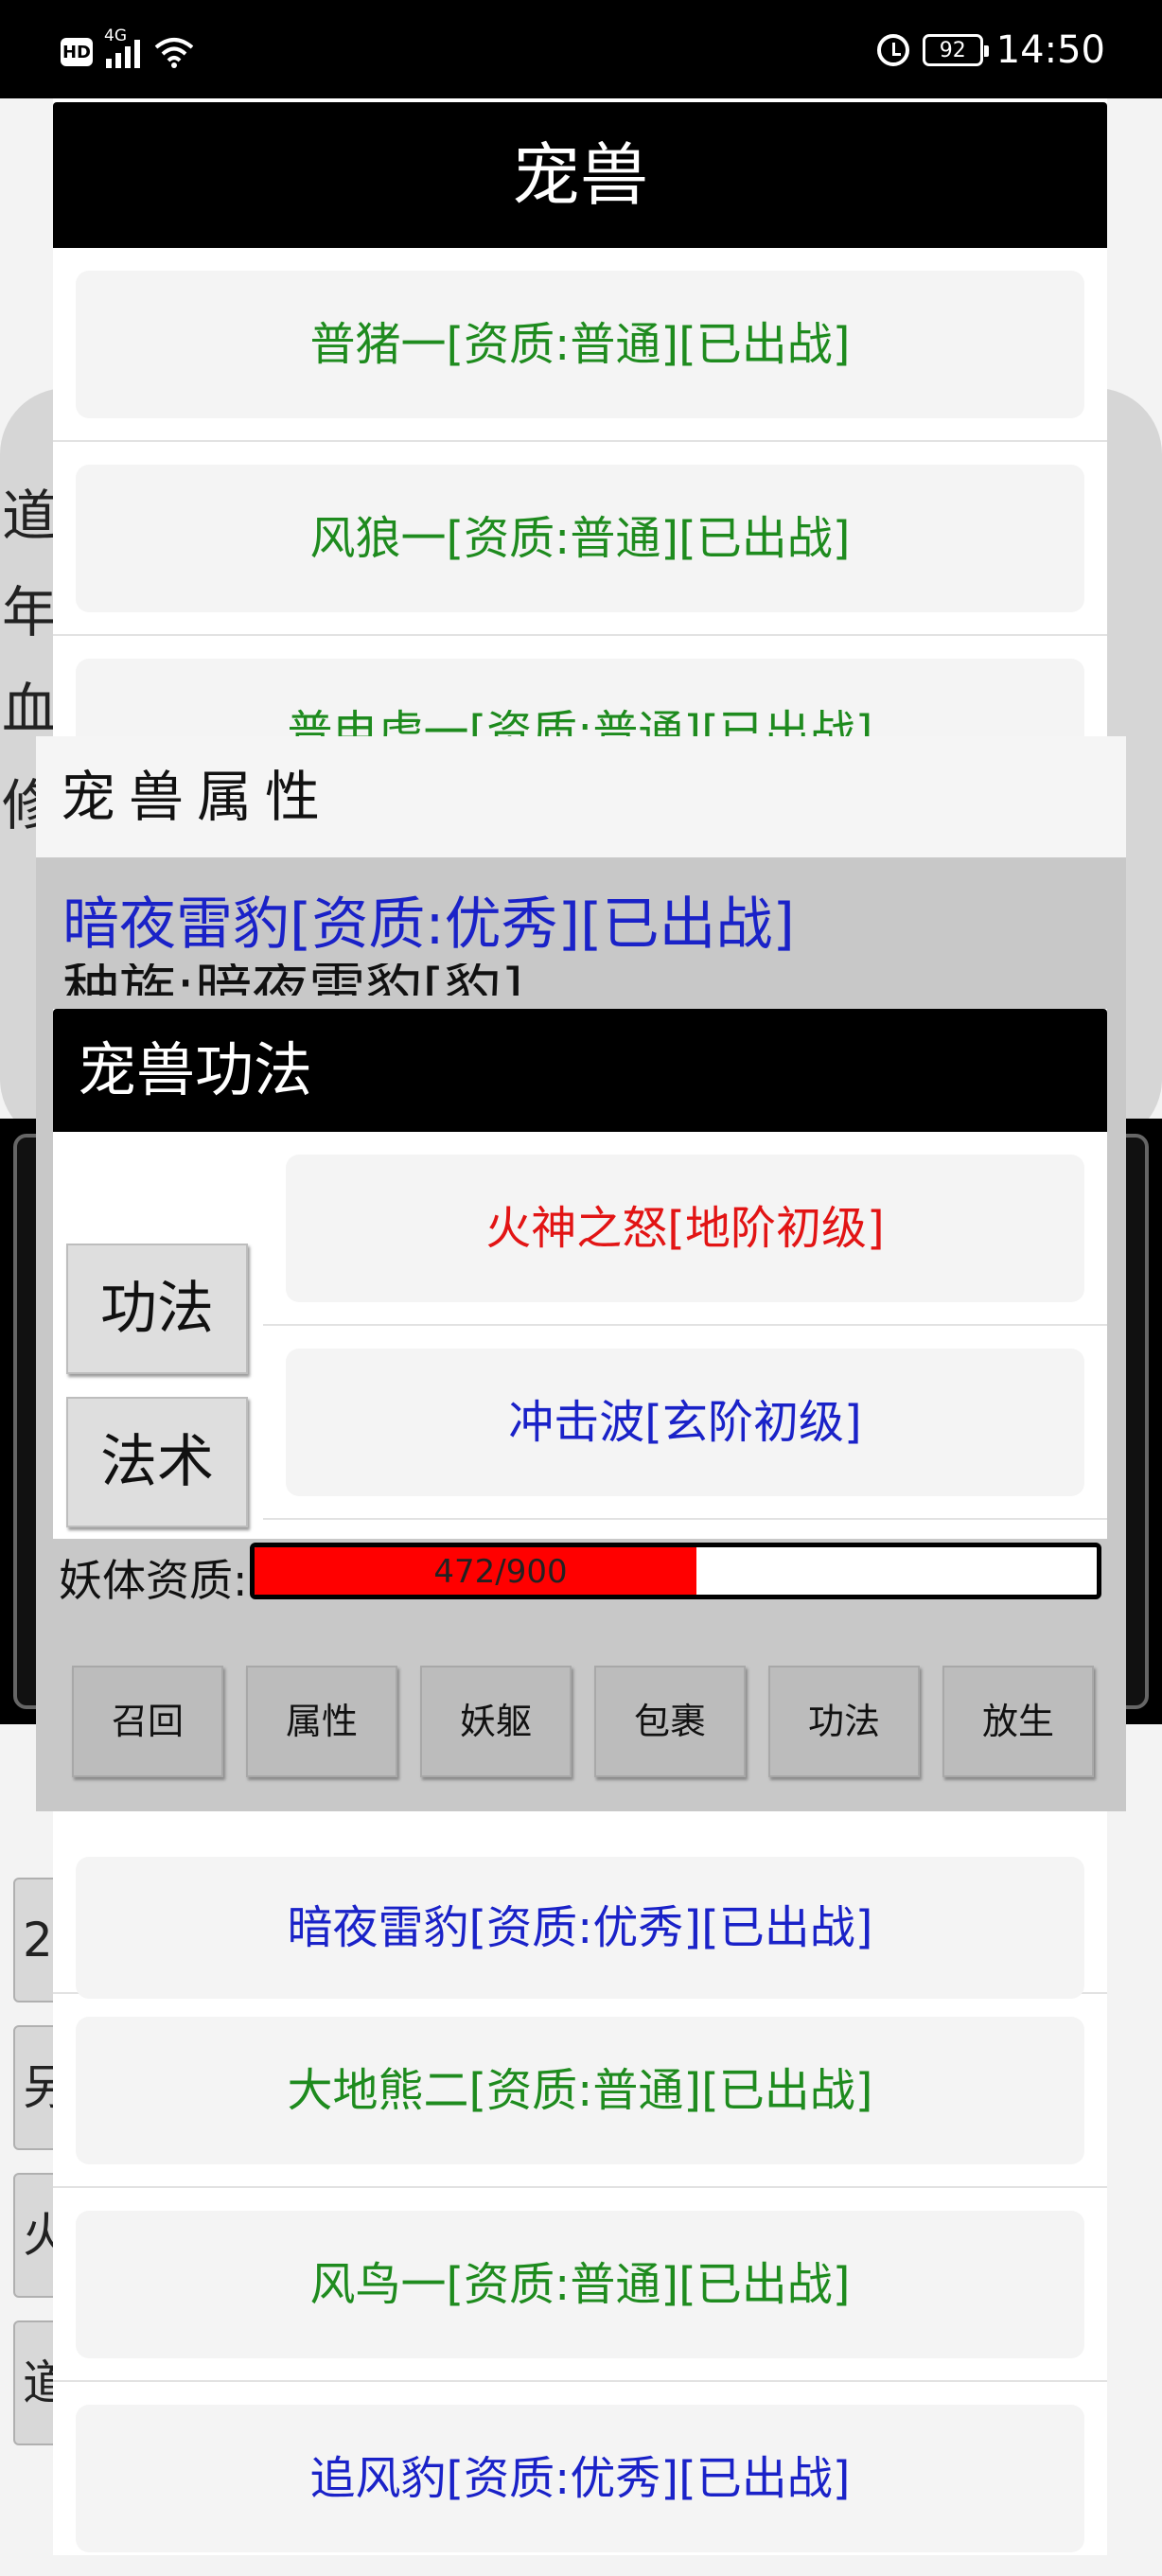 The width and height of the screenshot is (1162, 2576). Describe the element at coordinates (147, 1721) in the screenshot. I see `recall-button: 召回` at that location.